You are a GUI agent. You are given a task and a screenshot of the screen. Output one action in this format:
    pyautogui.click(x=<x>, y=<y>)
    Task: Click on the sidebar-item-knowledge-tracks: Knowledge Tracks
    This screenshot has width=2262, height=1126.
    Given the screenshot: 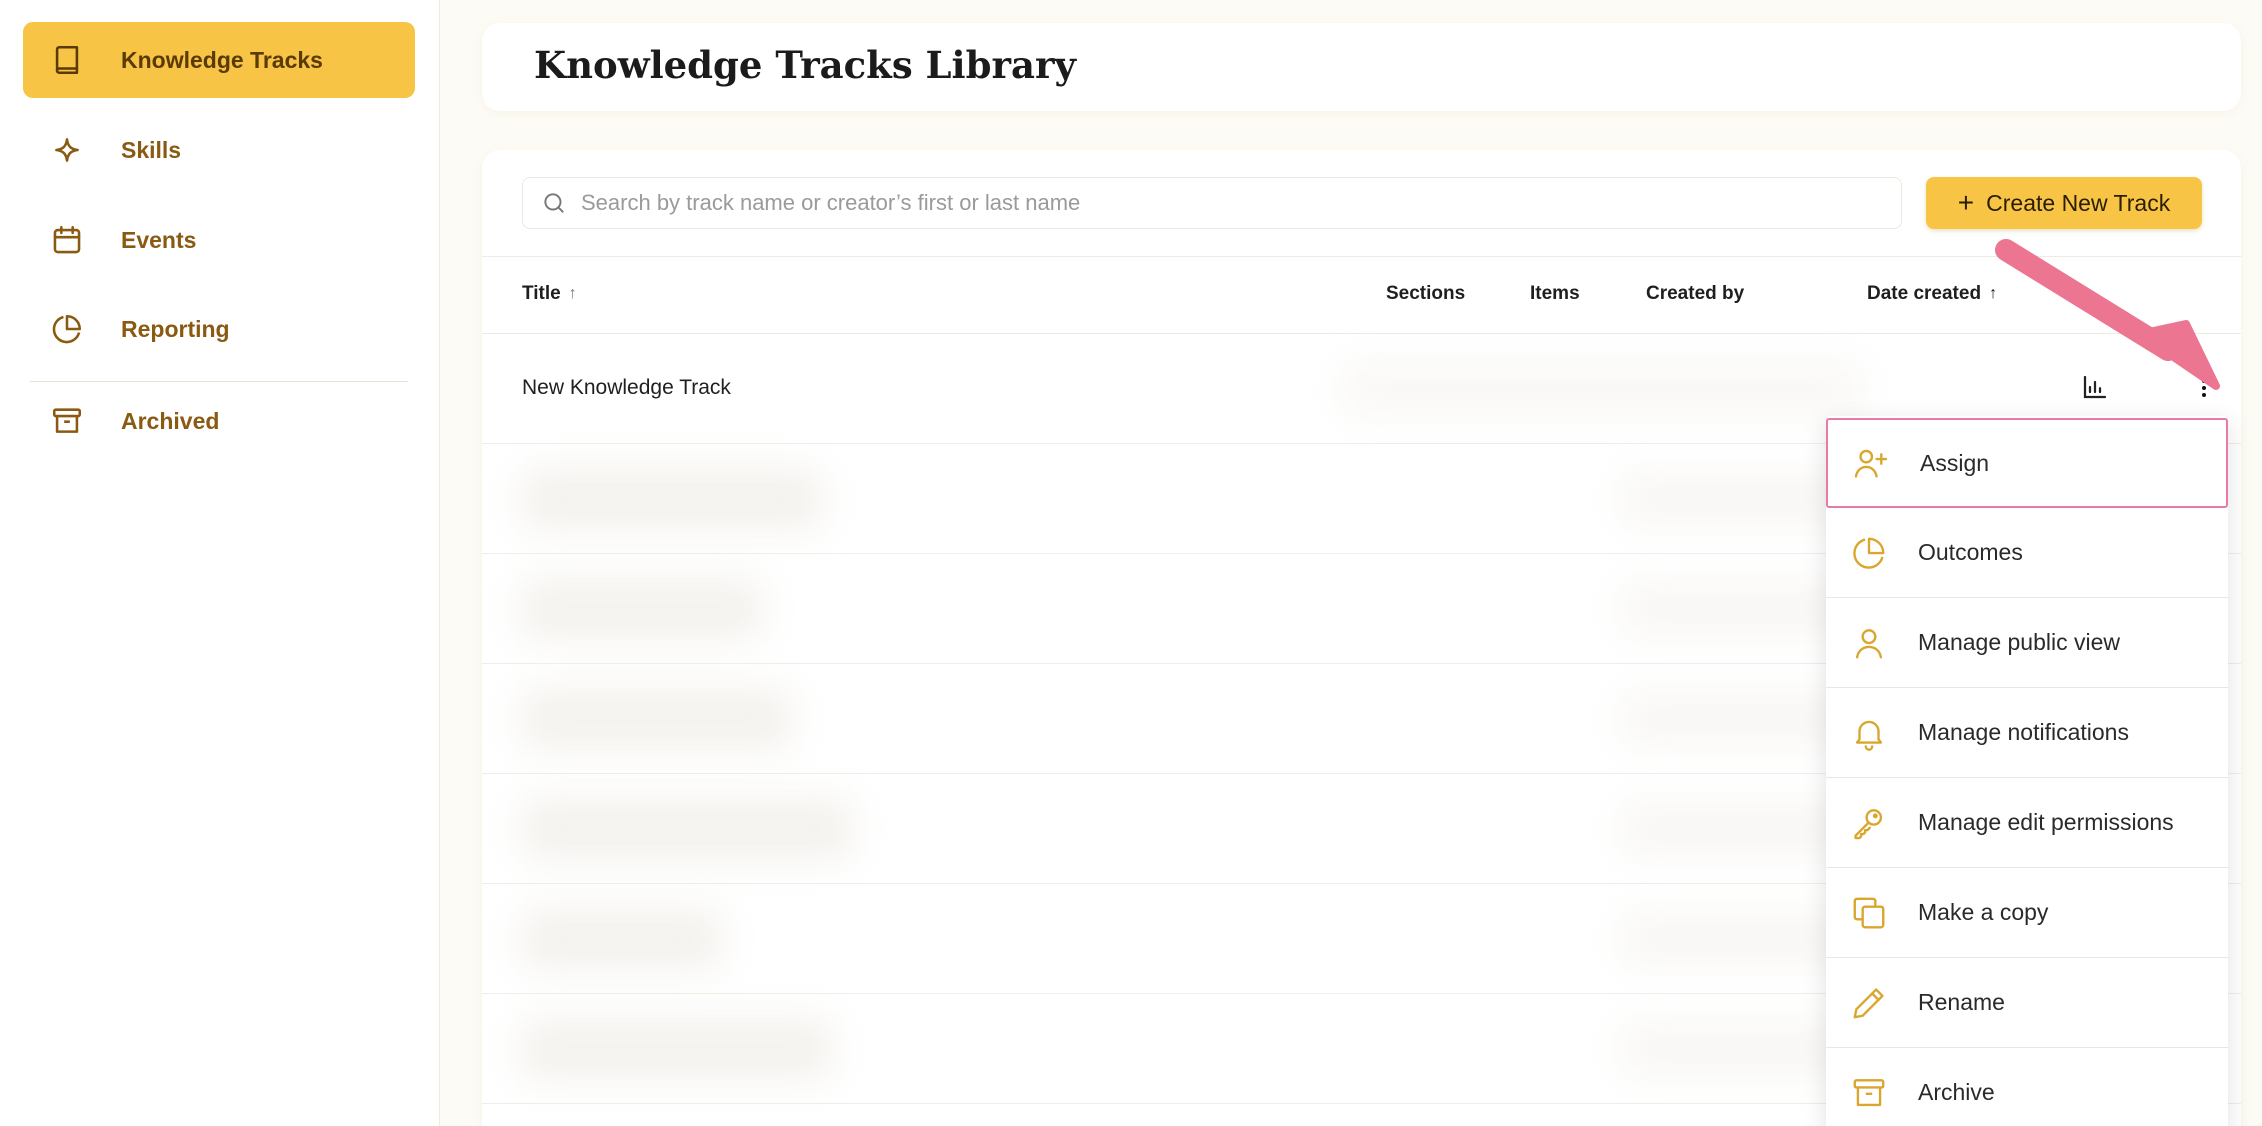 What is the action you would take?
    pyautogui.click(x=219, y=60)
    